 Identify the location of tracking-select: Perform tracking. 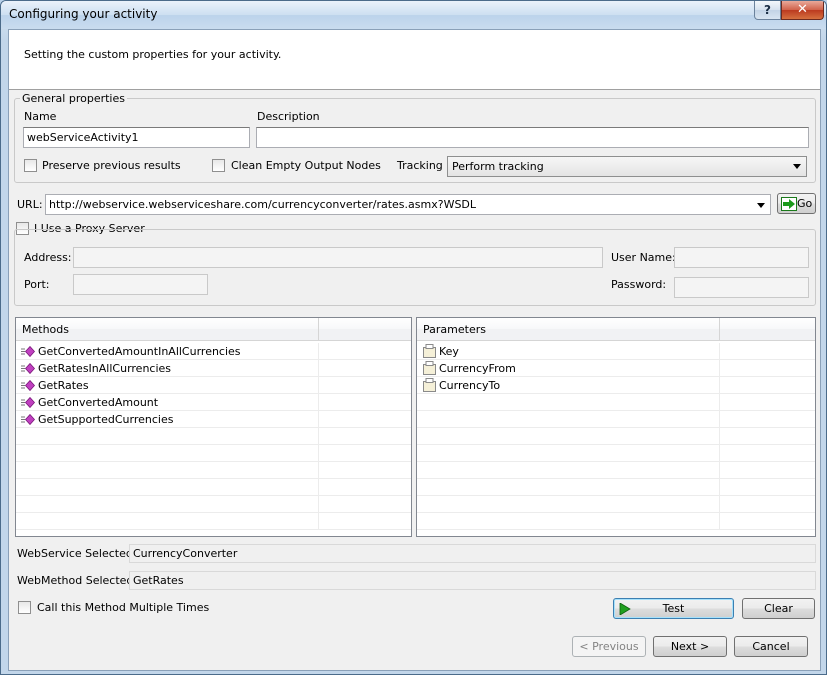
(627, 166).